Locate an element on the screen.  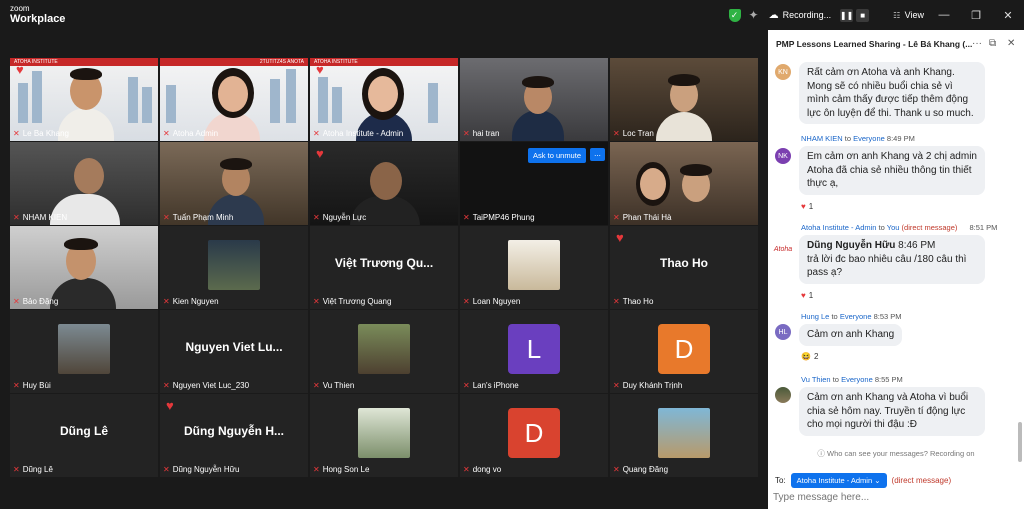
recipient-select: Atoha Institute - Admin ⌄ is located at coordinates (838, 480).